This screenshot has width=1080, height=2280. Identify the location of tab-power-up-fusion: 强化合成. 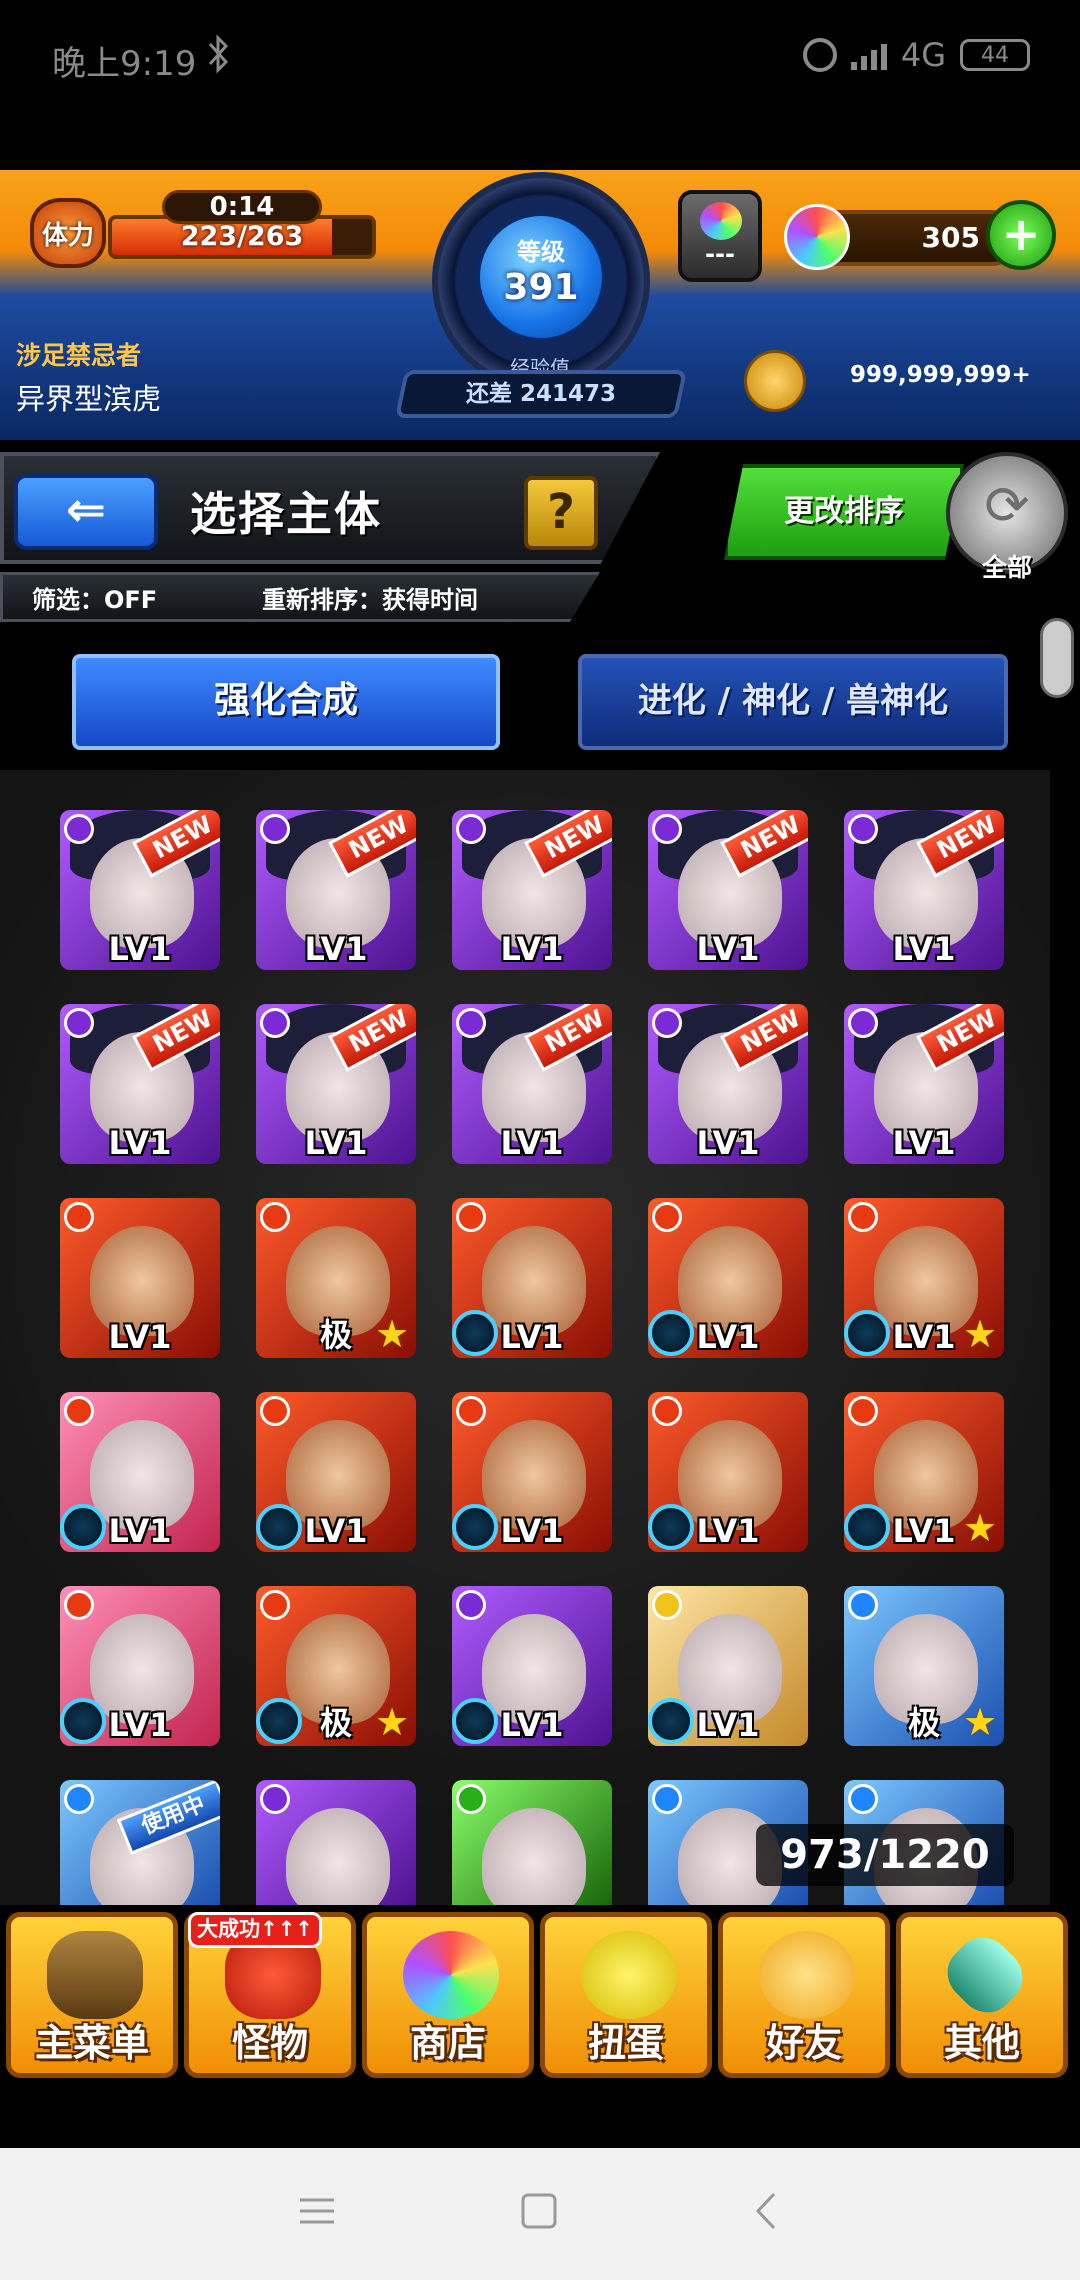
(286, 702).